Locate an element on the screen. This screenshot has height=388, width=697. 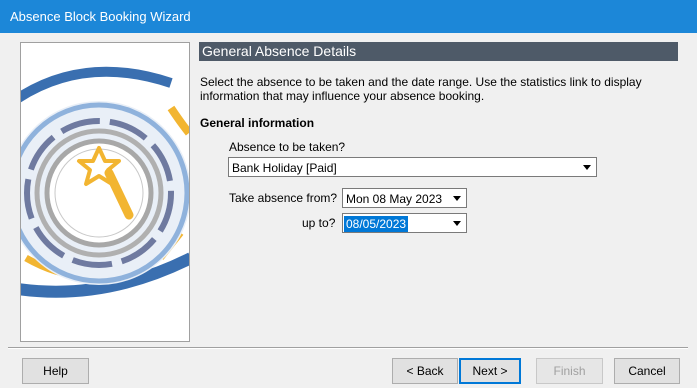
page-heading: General Absence Details is located at coordinates (438, 51).